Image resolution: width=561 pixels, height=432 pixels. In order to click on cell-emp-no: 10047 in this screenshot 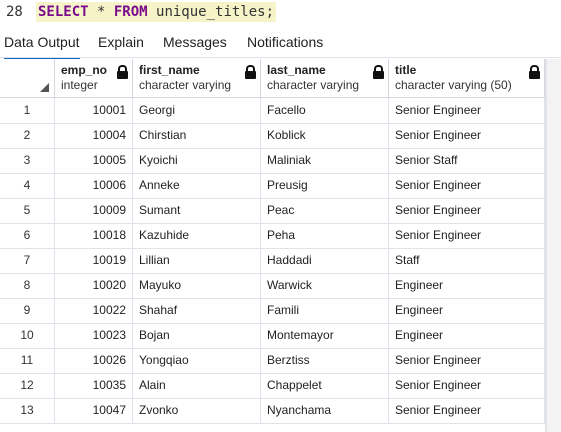, I will do `click(94, 410)`.